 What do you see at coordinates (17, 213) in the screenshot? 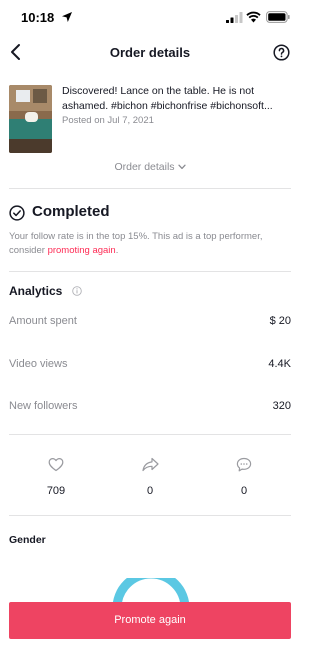
I see `check-circle-icon` at bounding box center [17, 213].